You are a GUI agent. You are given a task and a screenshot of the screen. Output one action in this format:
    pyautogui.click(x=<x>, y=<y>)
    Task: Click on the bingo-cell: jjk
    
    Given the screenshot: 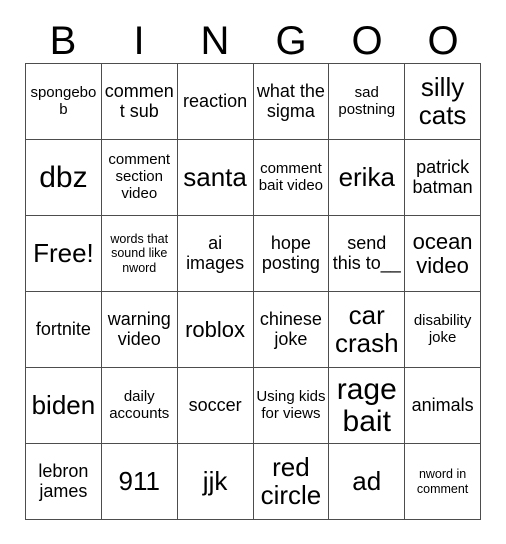 What is the action you would take?
    pyautogui.click(x=215, y=482)
    